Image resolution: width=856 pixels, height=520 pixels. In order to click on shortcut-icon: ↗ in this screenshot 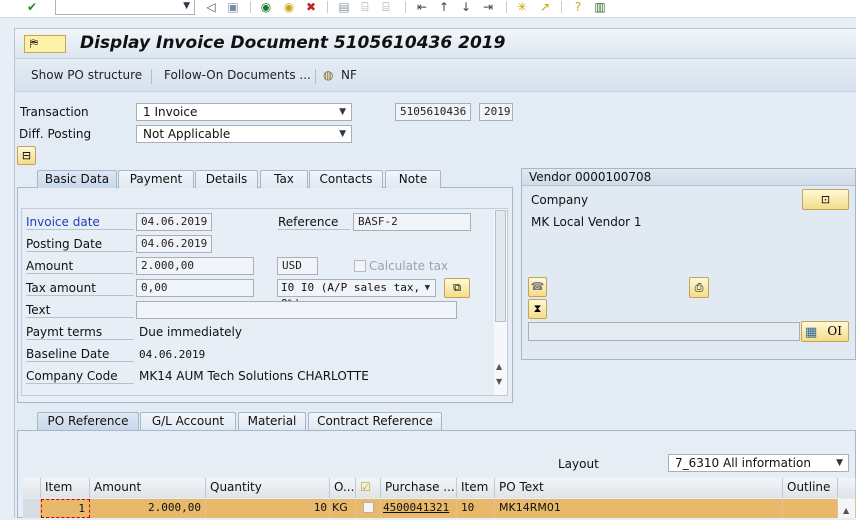, I will do `click(545, 7)`.